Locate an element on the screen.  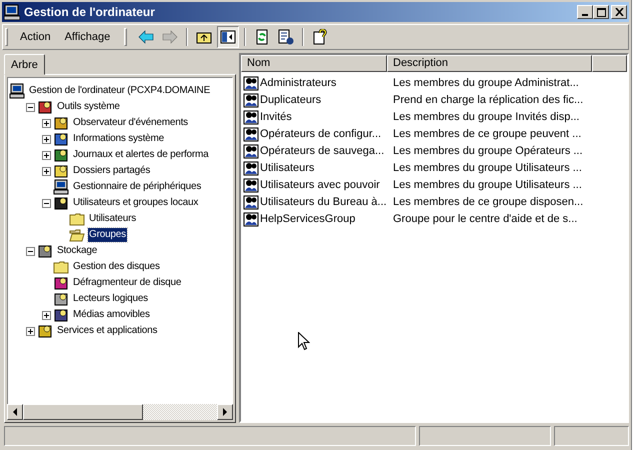
tree-item: Dossiers partagés is located at coordinates (112, 171).